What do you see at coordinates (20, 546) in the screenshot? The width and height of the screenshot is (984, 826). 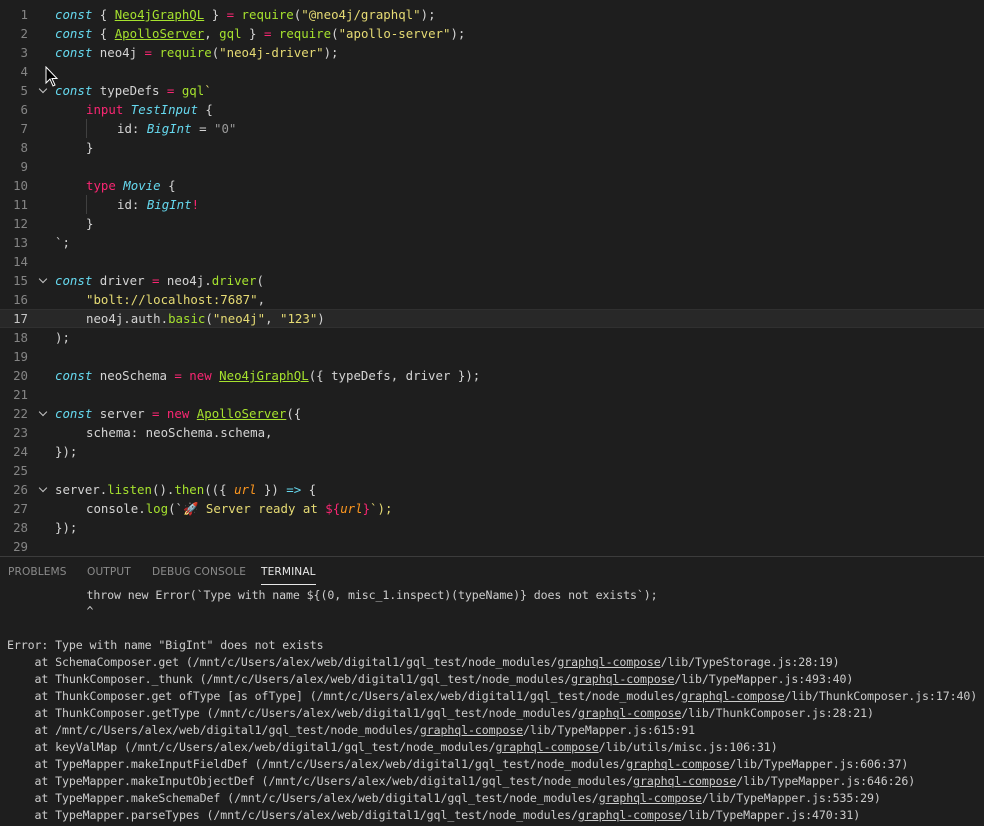 I see `line-number: 29` at bounding box center [20, 546].